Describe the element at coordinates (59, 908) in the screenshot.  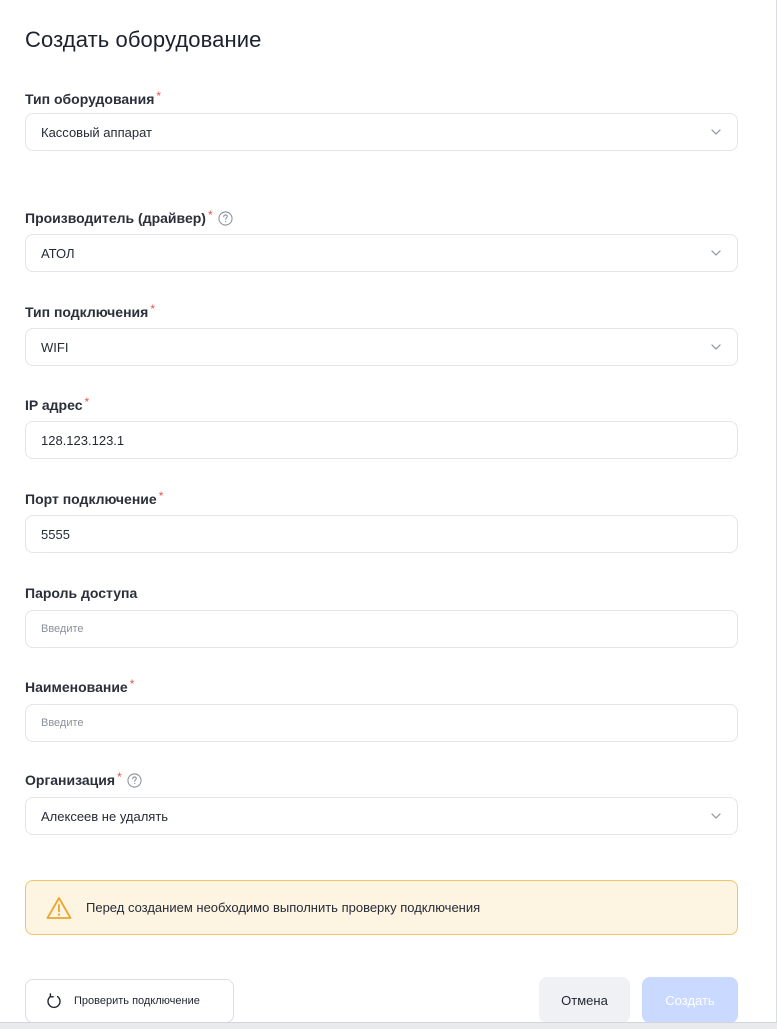
I see `warning-triangle-icon` at that location.